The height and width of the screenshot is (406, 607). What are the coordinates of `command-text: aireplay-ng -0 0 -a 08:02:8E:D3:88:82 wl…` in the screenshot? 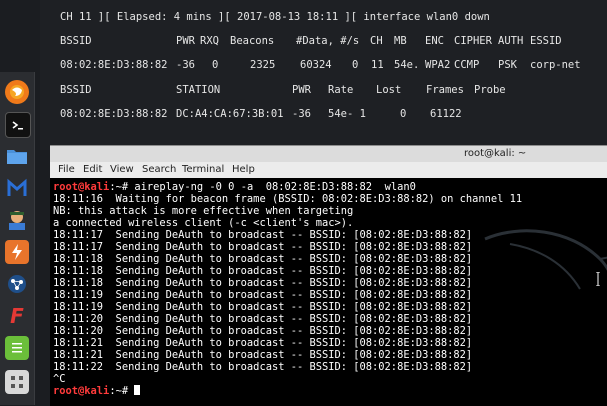 It's located at (275, 187).